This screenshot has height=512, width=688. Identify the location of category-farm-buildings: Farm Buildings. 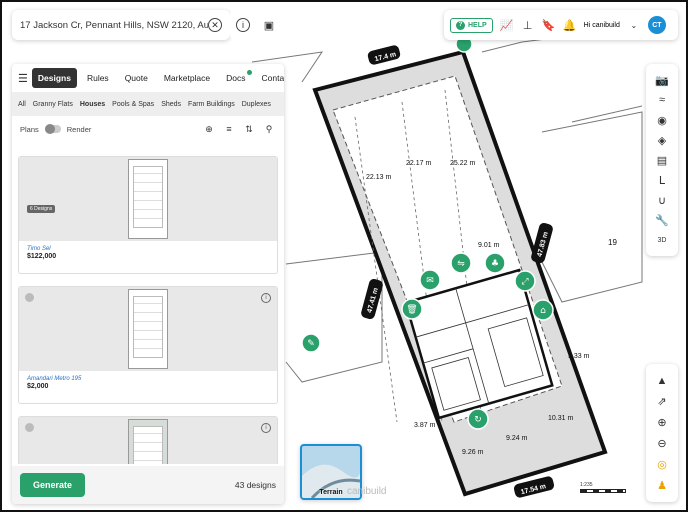
(211, 104).